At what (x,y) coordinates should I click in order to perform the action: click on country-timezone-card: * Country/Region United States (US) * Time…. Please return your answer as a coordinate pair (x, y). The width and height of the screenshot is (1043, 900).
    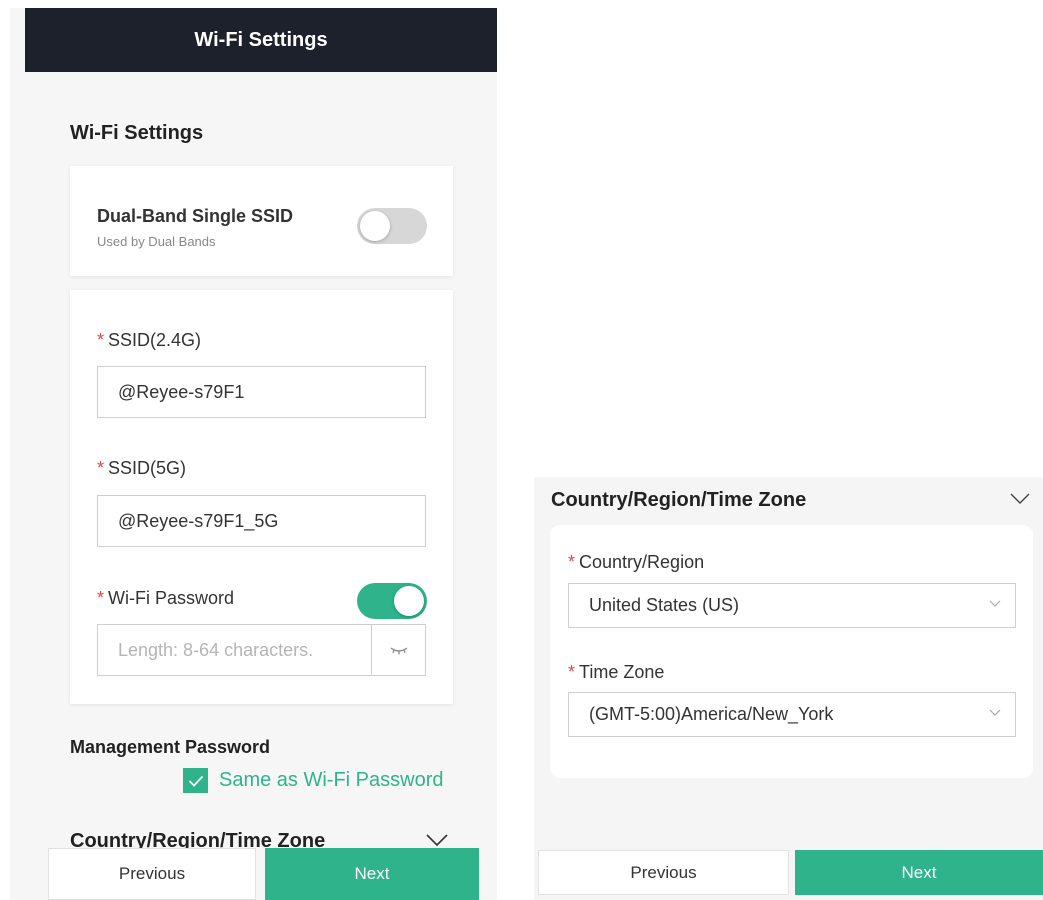
    Looking at the image, I should click on (791, 651).